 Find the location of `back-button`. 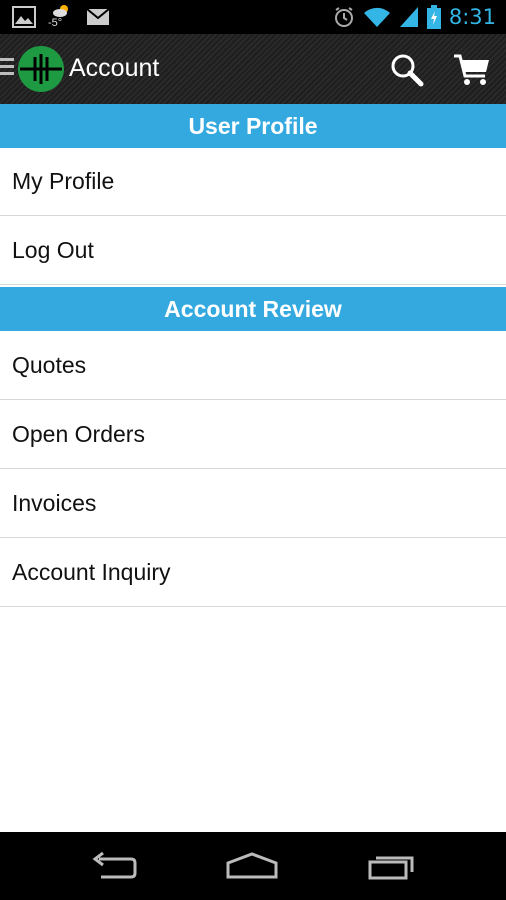

back-button is located at coordinates (112, 866).